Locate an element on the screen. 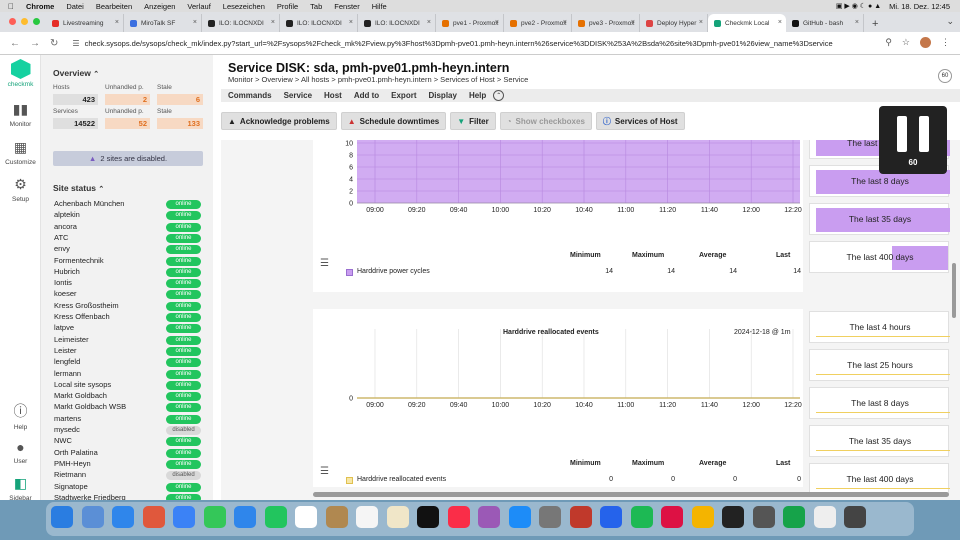 Image resolution: width=960 pixels, height=540 pixels. timeframe-thumbnail: The last 4 hours is located at coordinates (879, 327).